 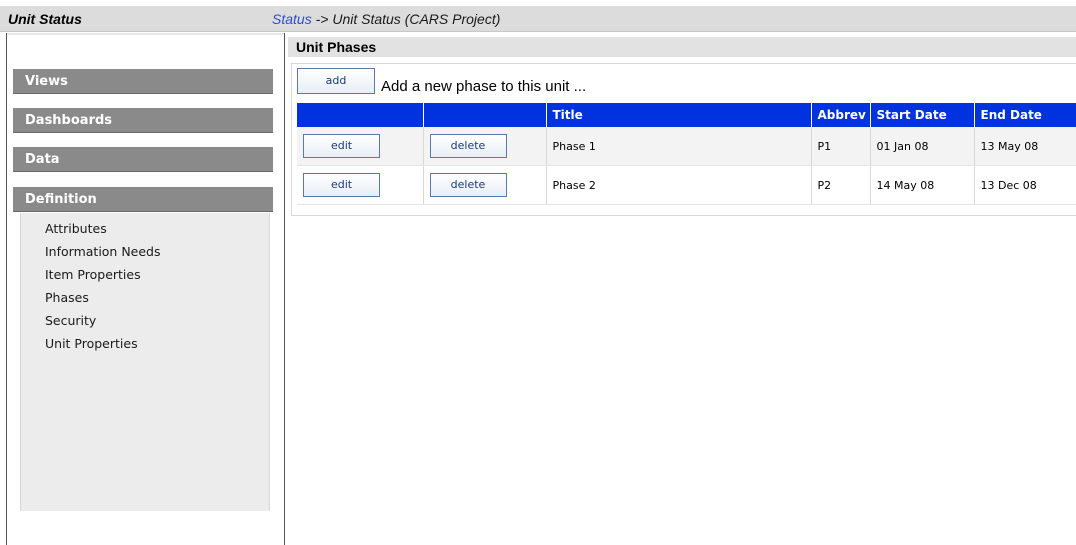 What do you see at coordinates (922, 115) in the screenshot?
I see `column-header-start-date: Start Date` at bounding box center [922, 115].